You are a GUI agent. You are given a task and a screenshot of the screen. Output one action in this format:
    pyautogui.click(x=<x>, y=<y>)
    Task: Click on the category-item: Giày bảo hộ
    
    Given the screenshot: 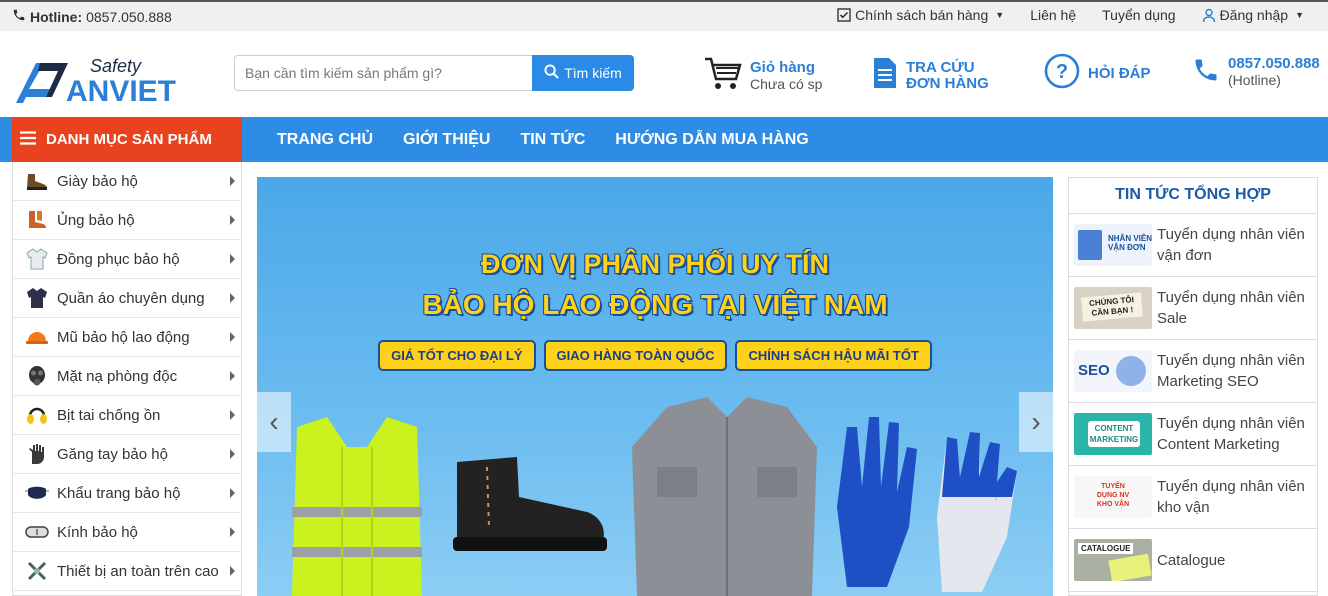 What is the action you would take?
    pyautogui.click(x=127, y=181)
    